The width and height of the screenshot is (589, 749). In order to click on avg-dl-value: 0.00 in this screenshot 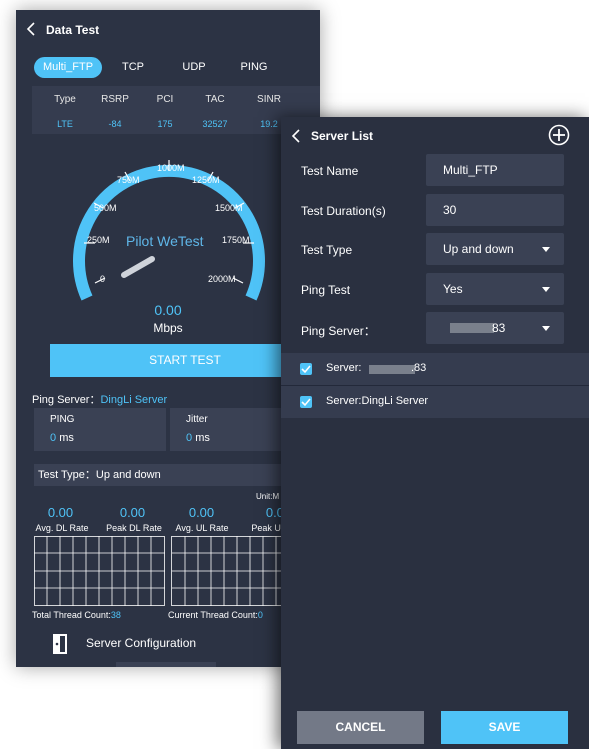, I will do `click(60, 512)`.